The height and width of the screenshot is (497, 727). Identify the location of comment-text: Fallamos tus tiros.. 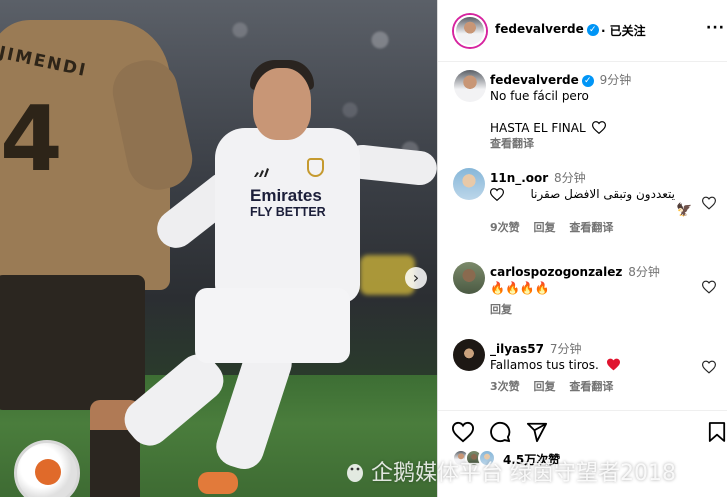
(544, 365).